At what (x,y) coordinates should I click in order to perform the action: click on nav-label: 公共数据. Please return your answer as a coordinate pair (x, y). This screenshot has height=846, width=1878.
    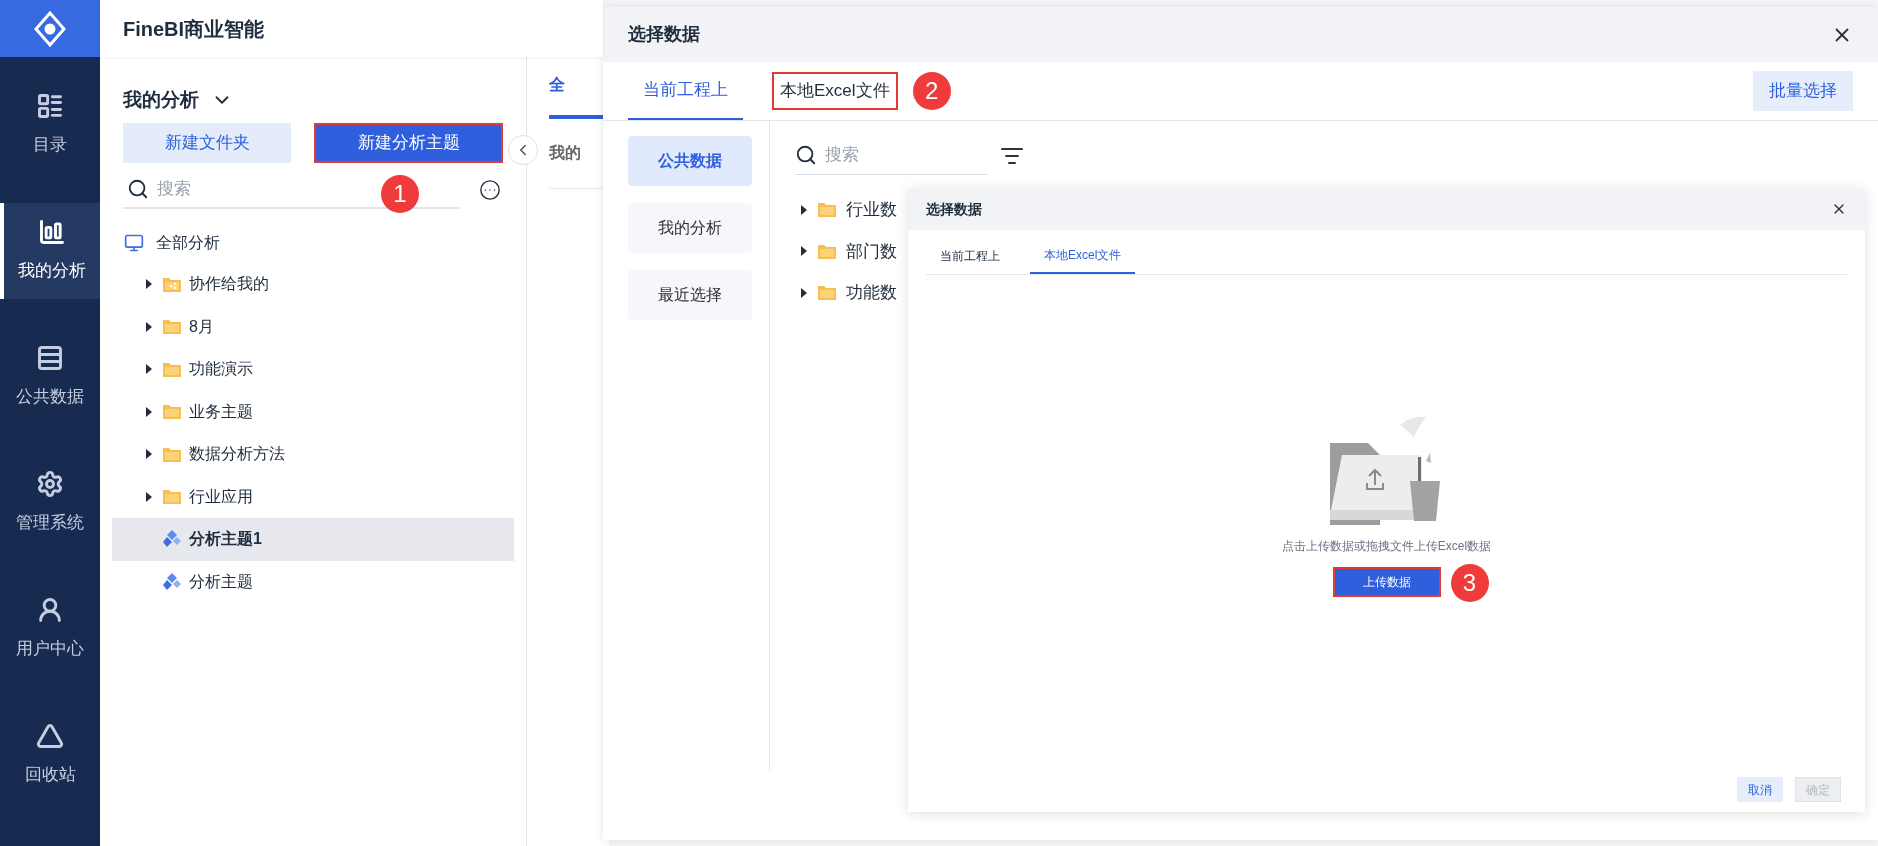
    Looking at the image, I should click on (50, 397).